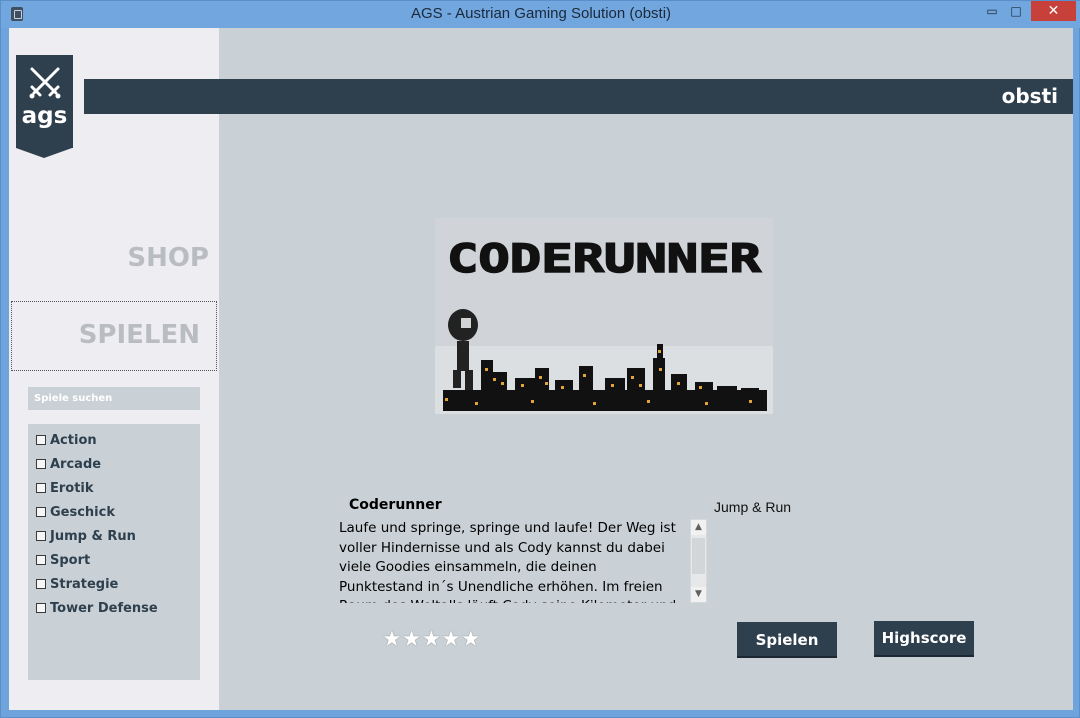 This screenshot has width=1080, height=718. Describe the element at coordinates (114, 552) in the screenshot. I see `genre-filter-list: Action Arcade Erotik Geschick Jump & Run` at that location.